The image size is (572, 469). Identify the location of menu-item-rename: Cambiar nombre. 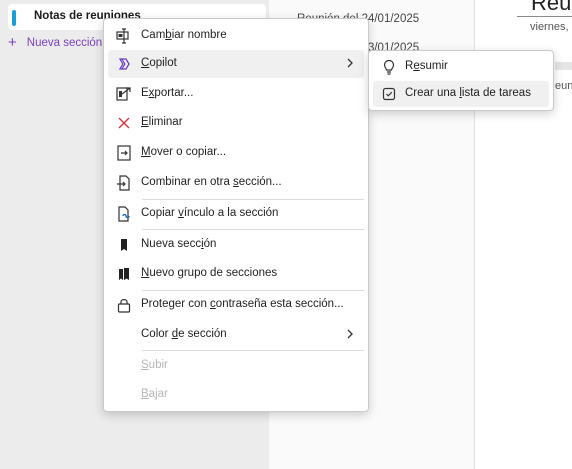
(236, 36).